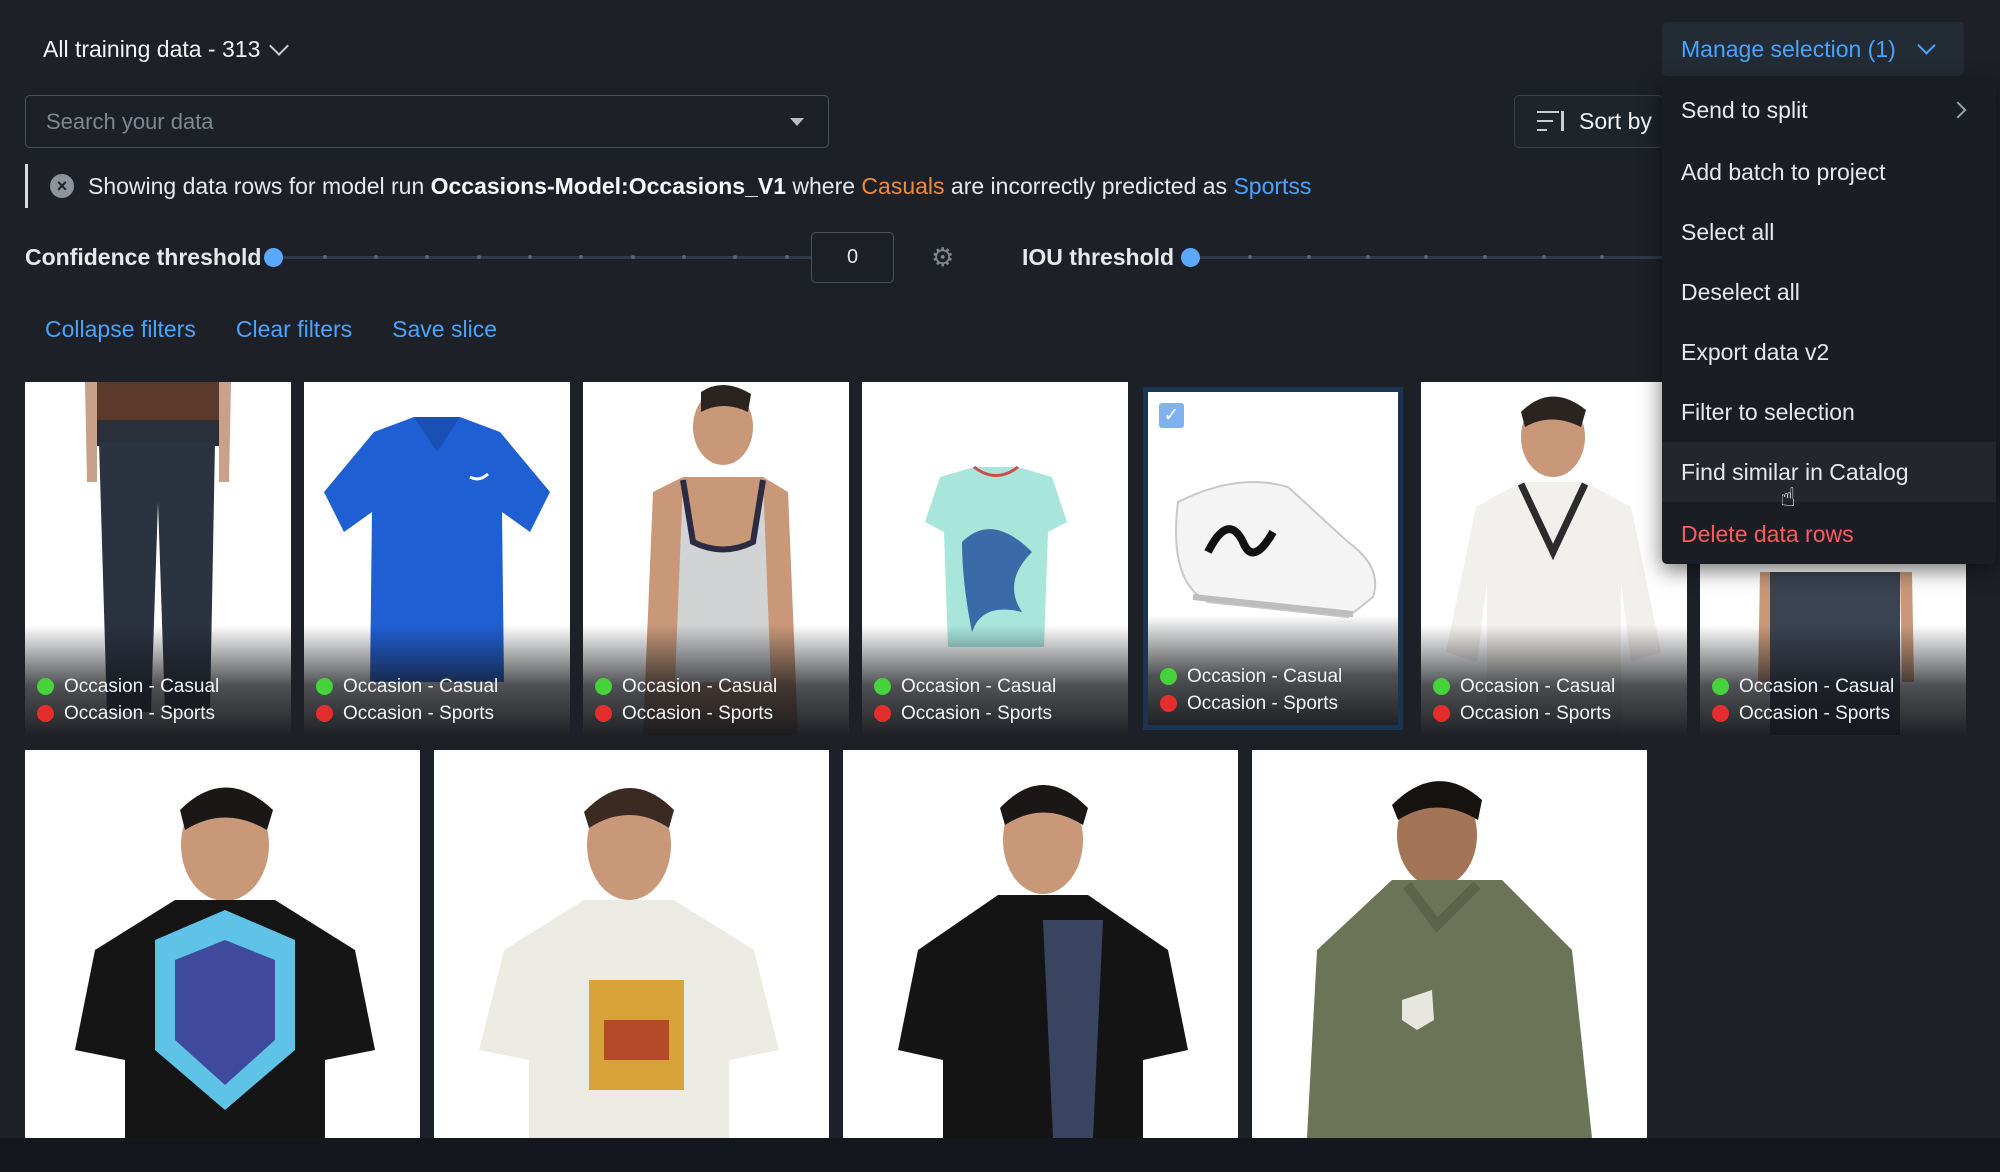 The image size is (2000, 1172). Describe the element at coordinates (1043, 961) in the screenshot. I see `black-print-tee-image` at that location.